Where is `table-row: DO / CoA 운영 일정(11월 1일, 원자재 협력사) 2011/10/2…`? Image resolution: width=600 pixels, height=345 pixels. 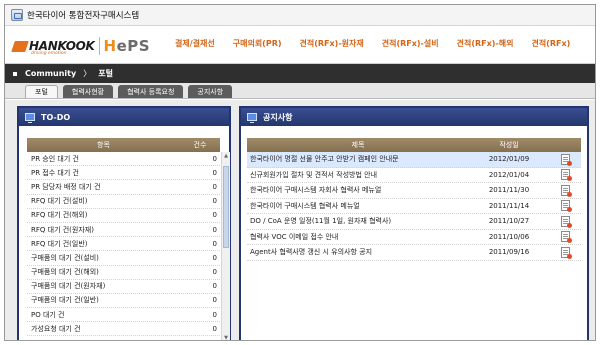
table-row: DO / CoA 운영 일정(11월 1일, 원자재 협력사) 2011/10/2… is located at coordinates (414, 222).